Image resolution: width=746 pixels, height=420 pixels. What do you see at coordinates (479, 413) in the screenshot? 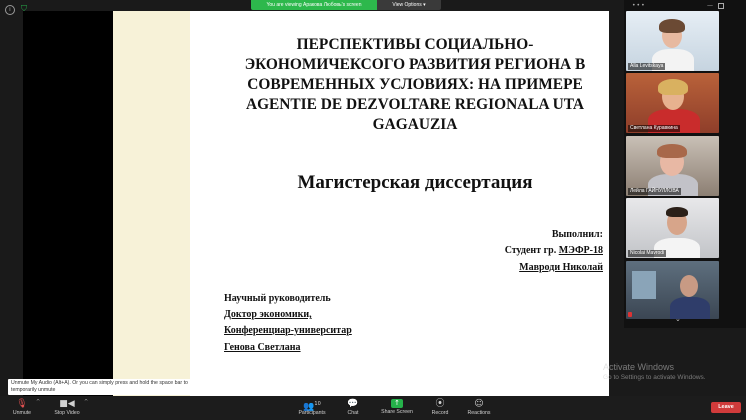
I see `reactions-label: Reactions` at bounding box center [479, 413].